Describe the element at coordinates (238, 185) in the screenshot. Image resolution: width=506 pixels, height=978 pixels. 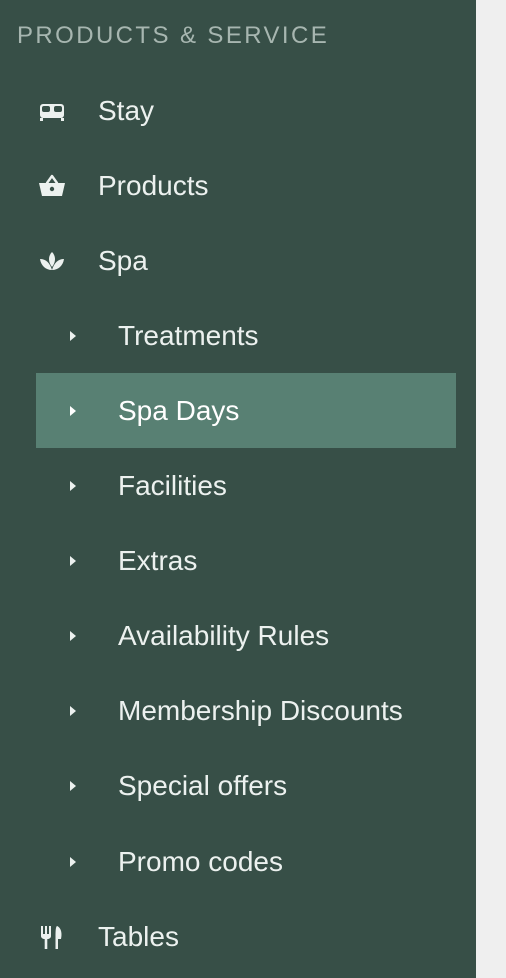
I see `sidebar-item-products: Products` at that location.